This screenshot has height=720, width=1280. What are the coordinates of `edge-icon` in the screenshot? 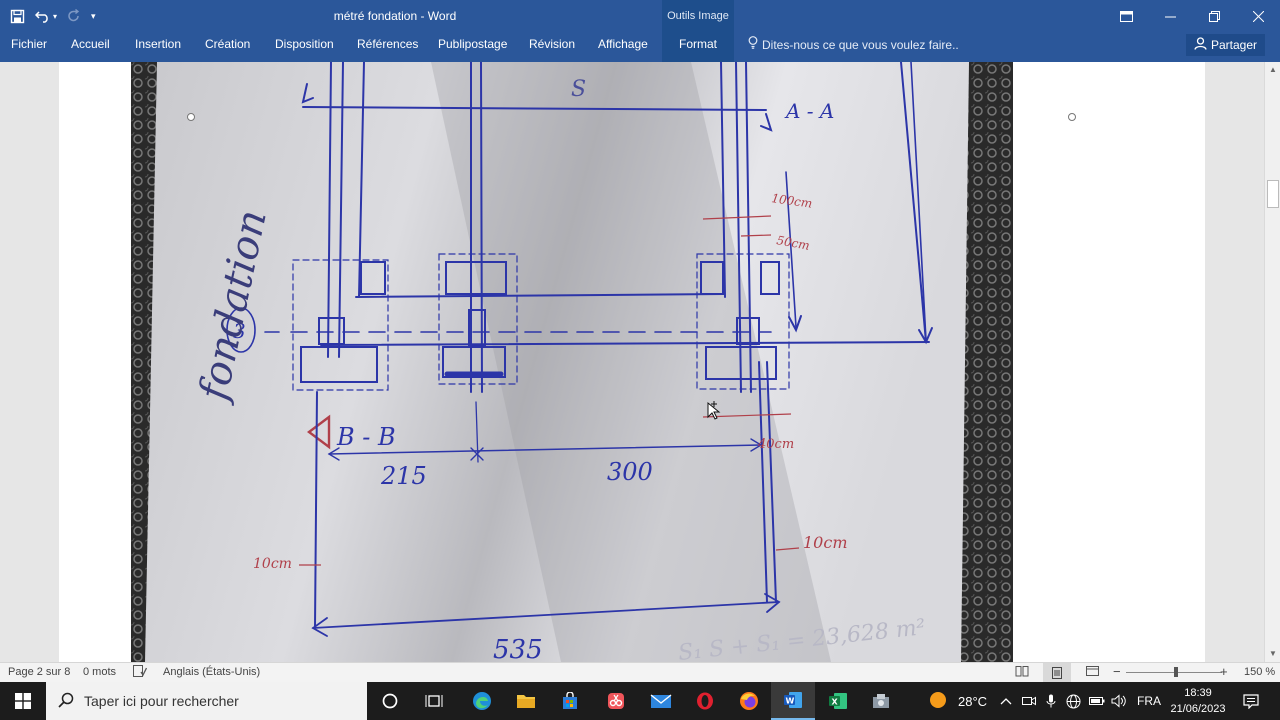 It's located at (482, 701).